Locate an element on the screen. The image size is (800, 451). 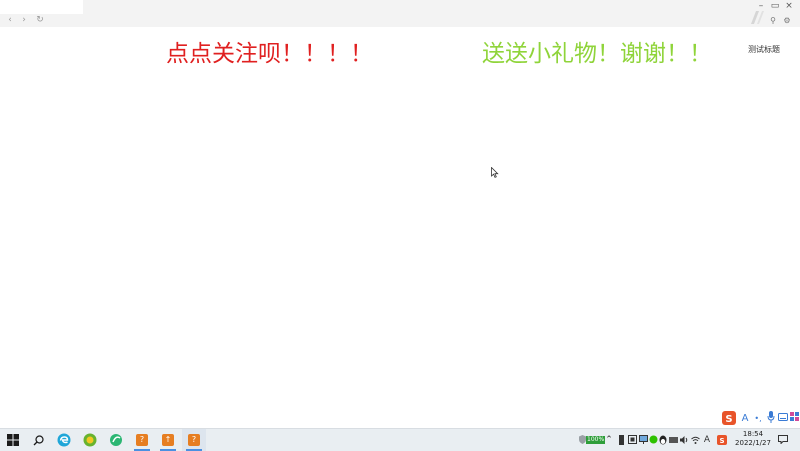
display-icon is located at coordinates (643, 440).